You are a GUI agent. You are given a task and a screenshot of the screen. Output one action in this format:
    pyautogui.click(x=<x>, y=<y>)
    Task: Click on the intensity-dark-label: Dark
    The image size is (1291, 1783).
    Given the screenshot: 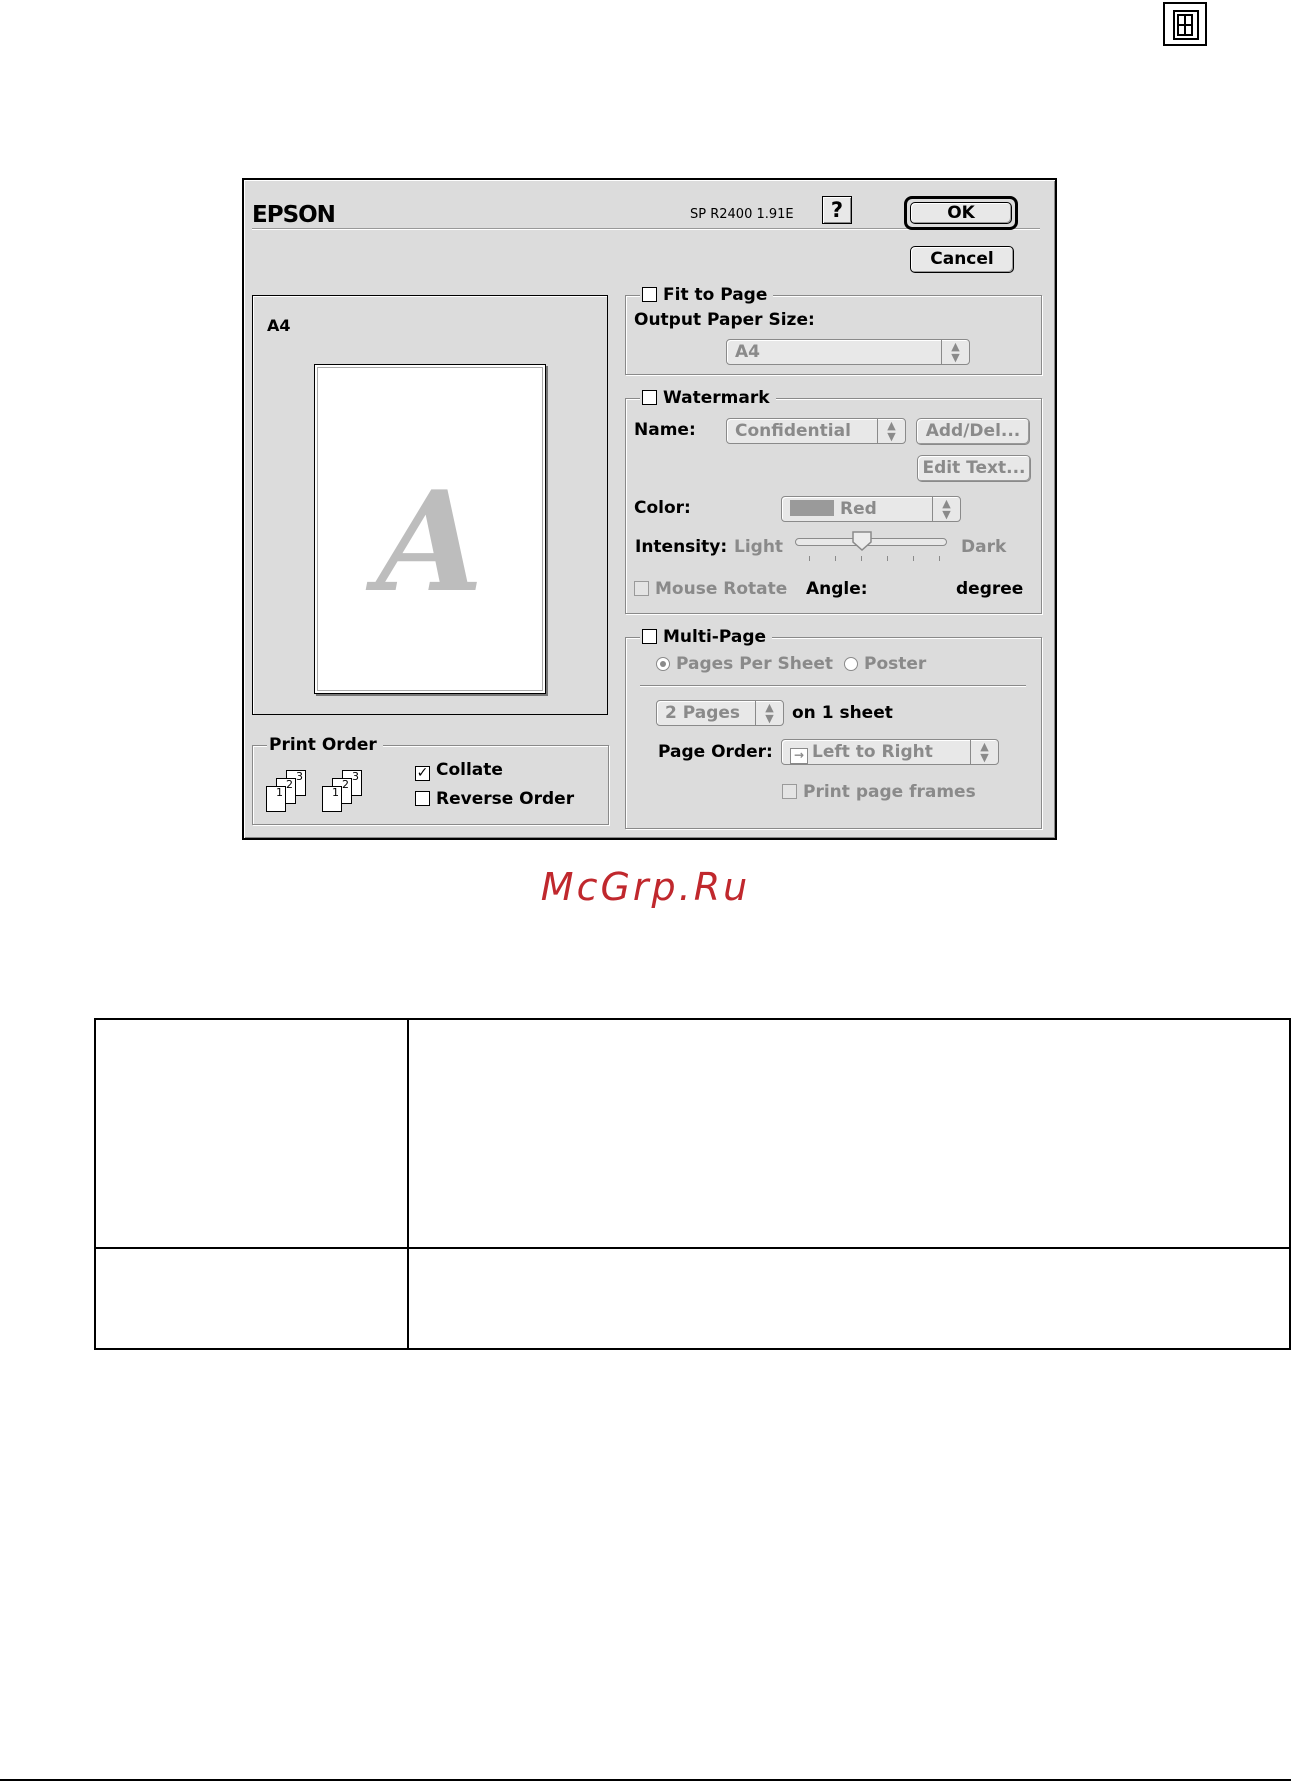 What is the action you would take?
    pyautogui.click(x=984, y=547)
    